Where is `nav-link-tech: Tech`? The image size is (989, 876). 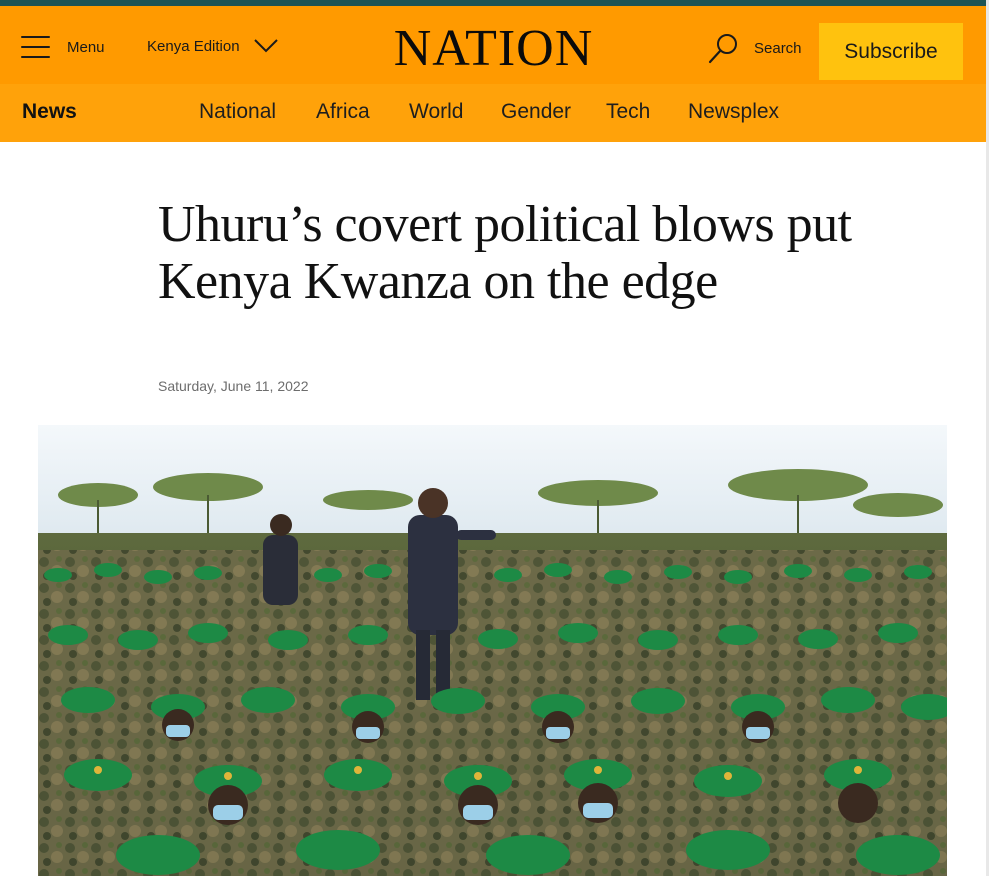 nav-link-tech: Tech is located at coordinates (628, 112).